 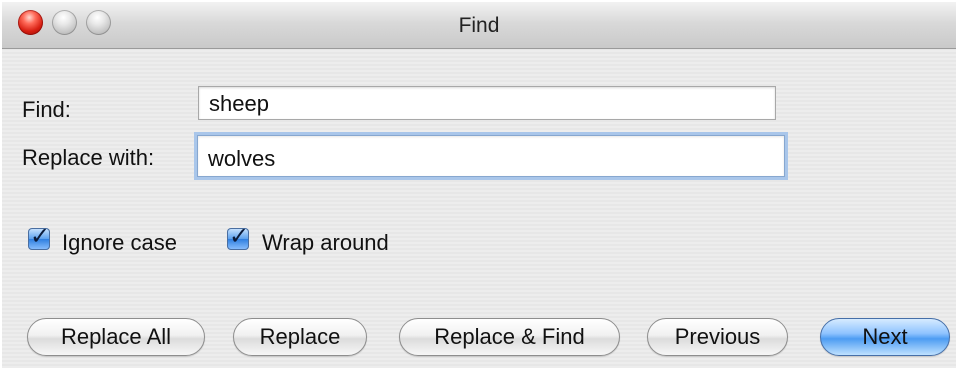 What do you see at coordinates (46, 109) in the screenshot?
I see `find-label: Find:` at bounding box center [46, 109].